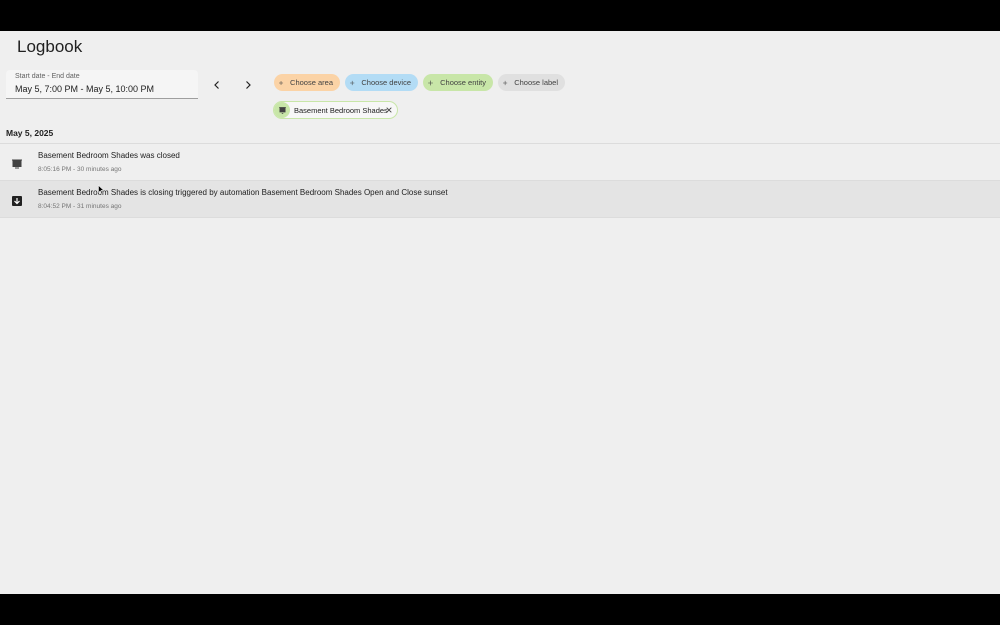  I want to click on previous-period-button, so click(217, 85).